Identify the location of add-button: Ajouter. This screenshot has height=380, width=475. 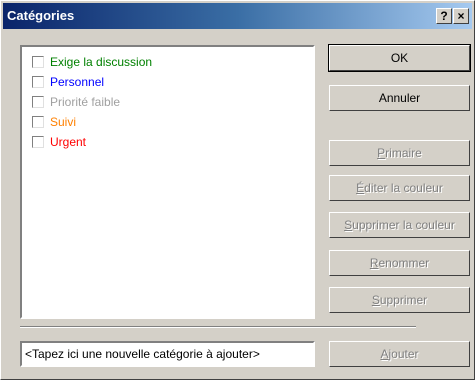
(399, 354).